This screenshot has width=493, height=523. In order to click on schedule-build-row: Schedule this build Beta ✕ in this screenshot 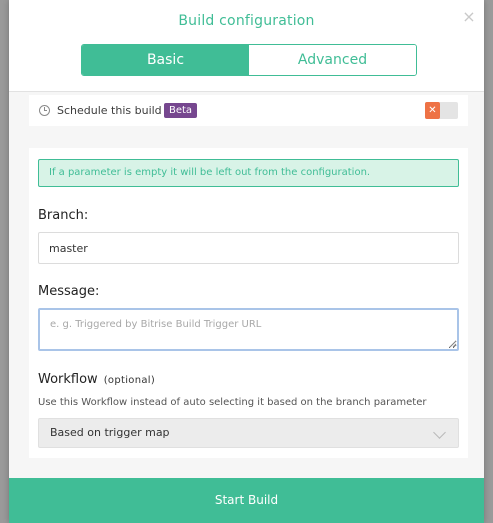, I will do `click(248, 110)`.